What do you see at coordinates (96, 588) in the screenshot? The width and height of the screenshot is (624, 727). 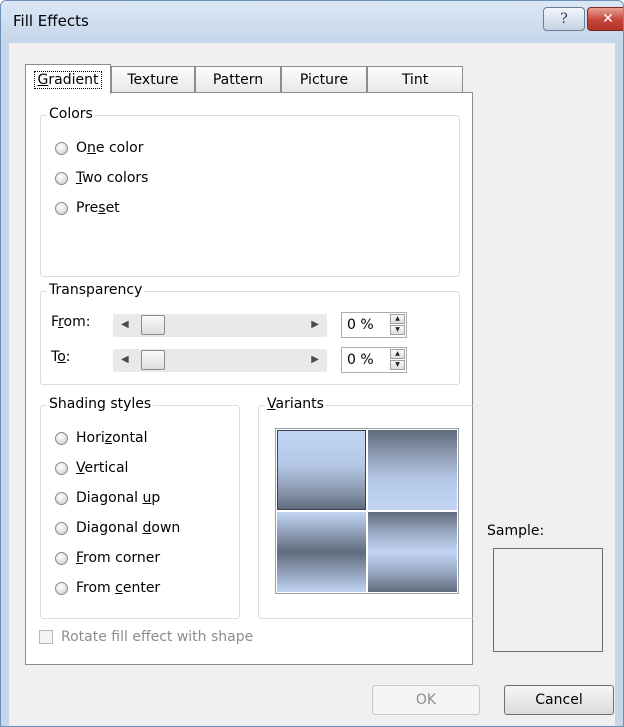 I see `label-part: From` at bounding box center [96, 588].